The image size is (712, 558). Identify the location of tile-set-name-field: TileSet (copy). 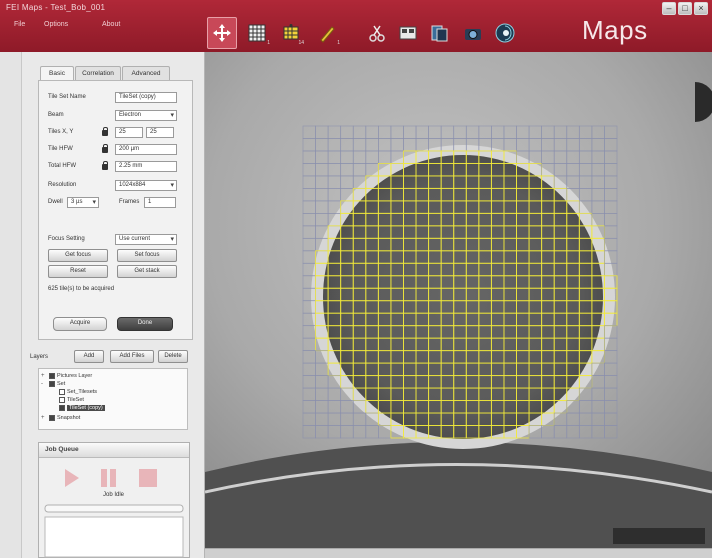
(146, 97).